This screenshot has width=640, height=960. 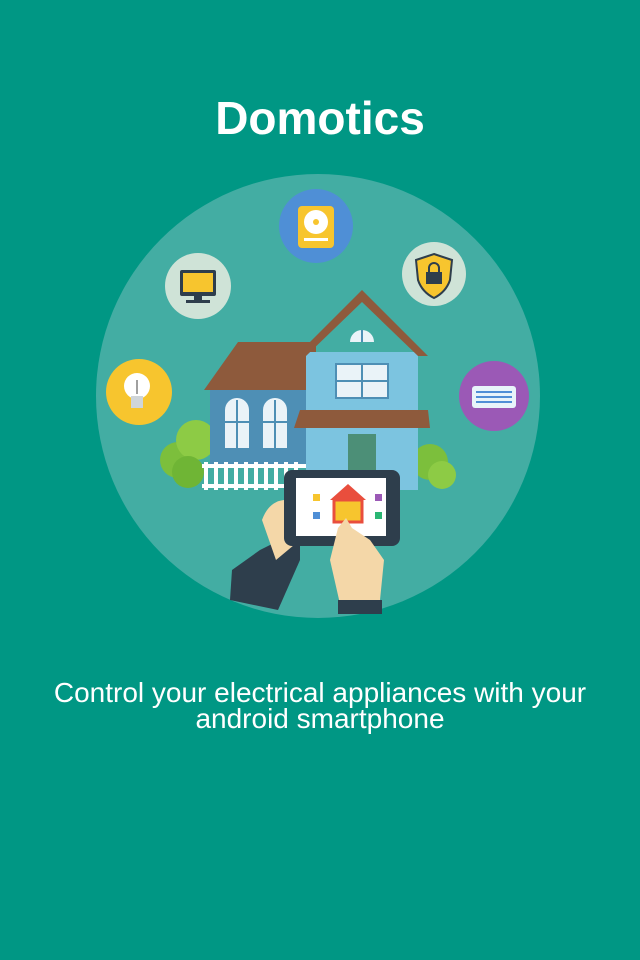 What do you see at coordinates (139, 392) in the screenshot?
I see `light-bulb-icon` at bounding box center [139, 392].